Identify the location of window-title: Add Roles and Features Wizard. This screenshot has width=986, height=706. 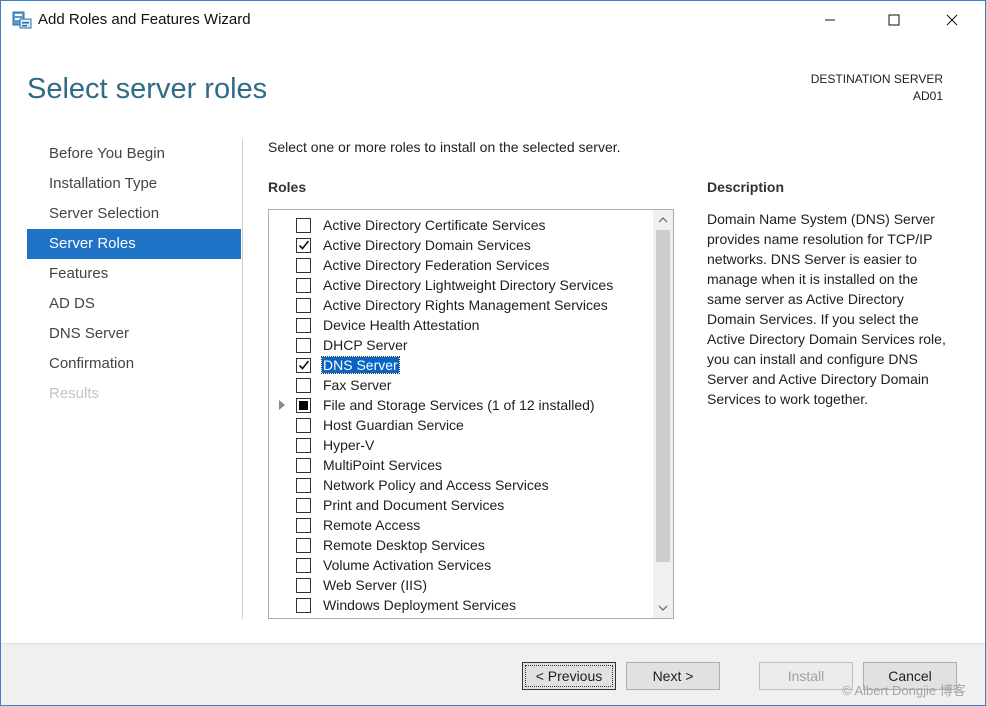
(144, 19).